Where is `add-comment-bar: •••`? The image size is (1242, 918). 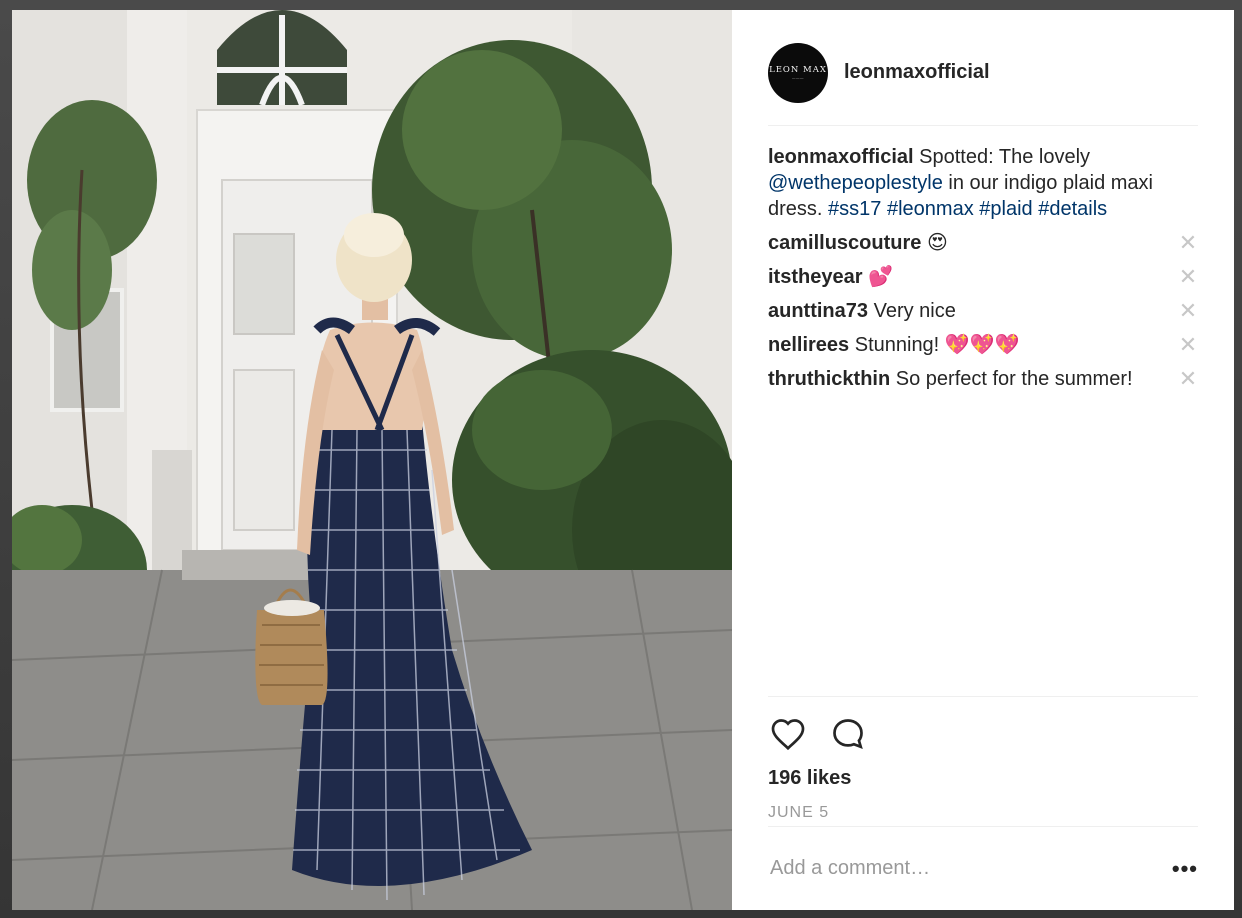
add-comment-bar: ••• is located at coordinates (983, 868).